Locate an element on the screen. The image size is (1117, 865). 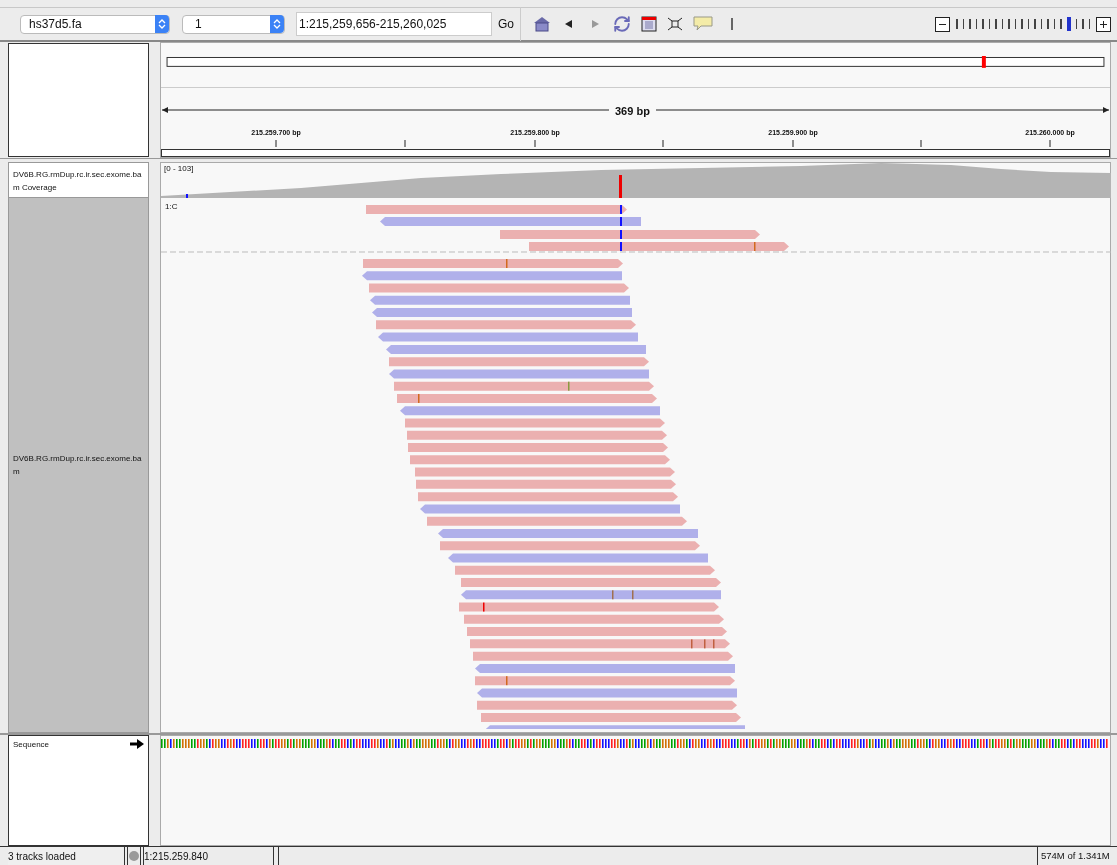
fit-icon is located at coordinates (675, 24).